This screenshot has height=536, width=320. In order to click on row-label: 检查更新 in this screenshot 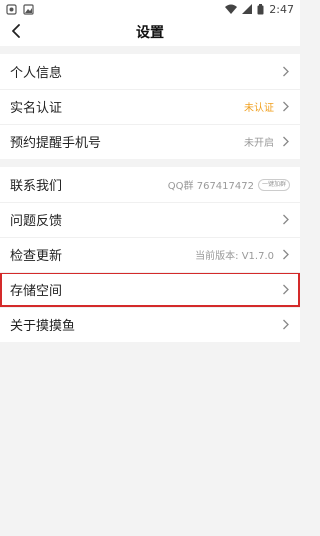, I will do `click(36, 256)`.